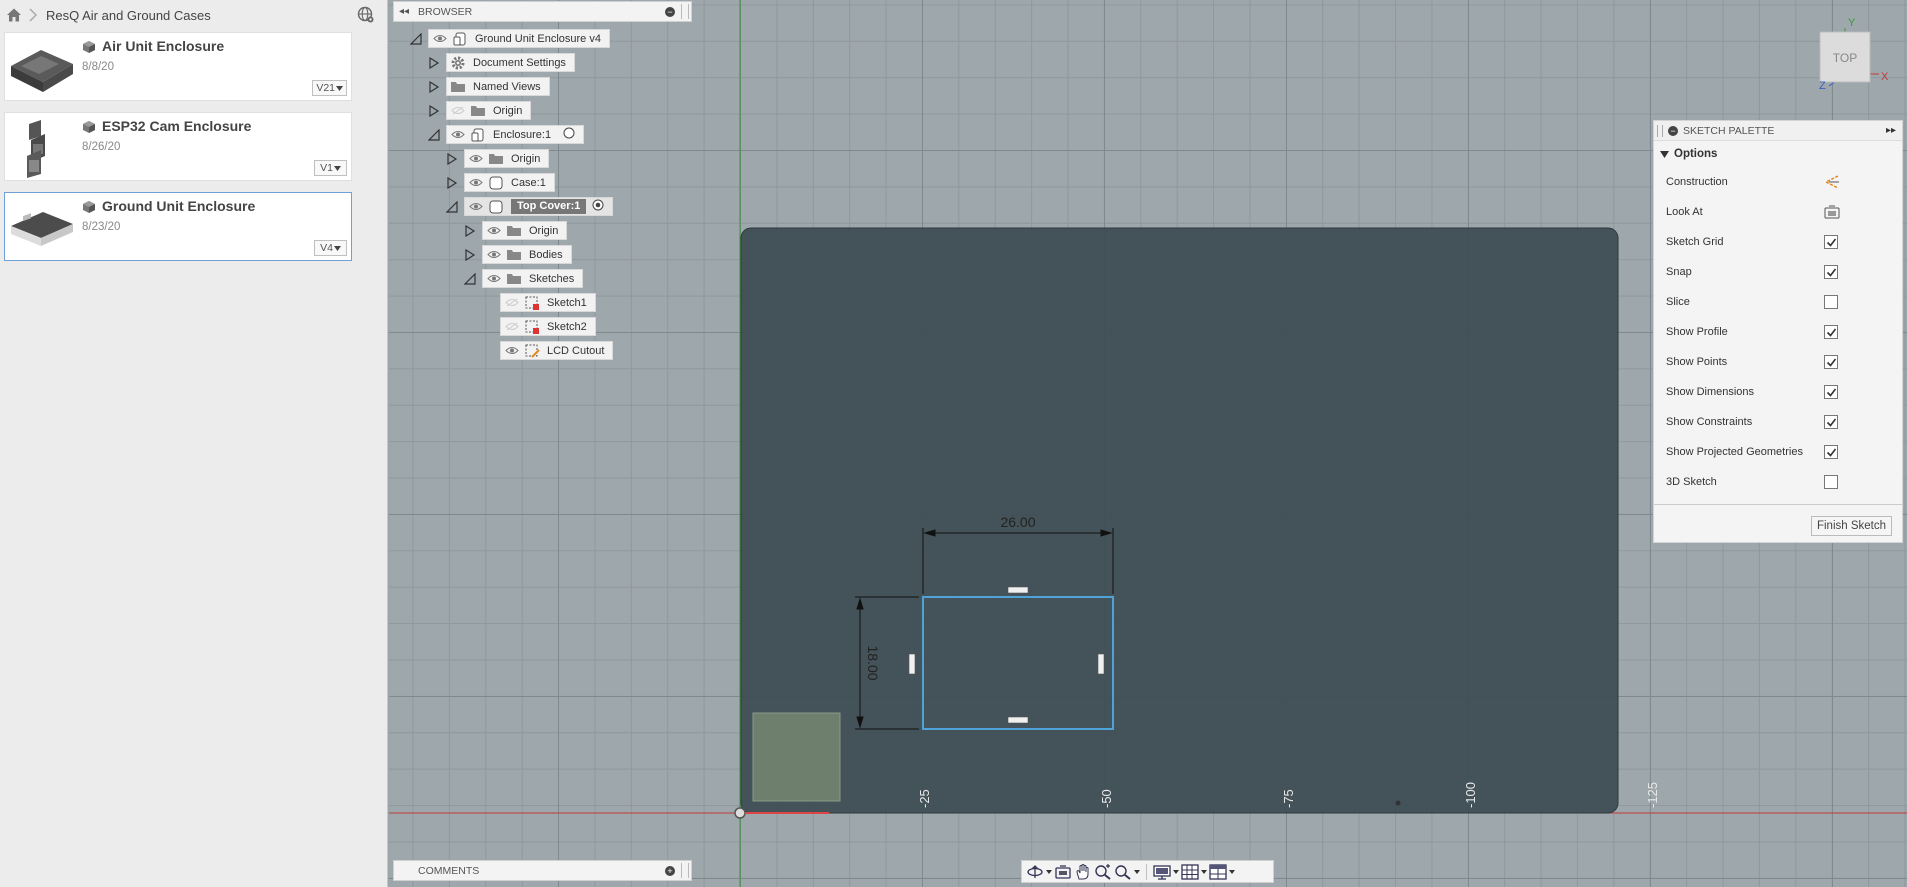  What do you see at coordinates (1017, 522) in the screenshot?
I see `width-dimension-label: 26.00` at bounding box center [1017, 522].